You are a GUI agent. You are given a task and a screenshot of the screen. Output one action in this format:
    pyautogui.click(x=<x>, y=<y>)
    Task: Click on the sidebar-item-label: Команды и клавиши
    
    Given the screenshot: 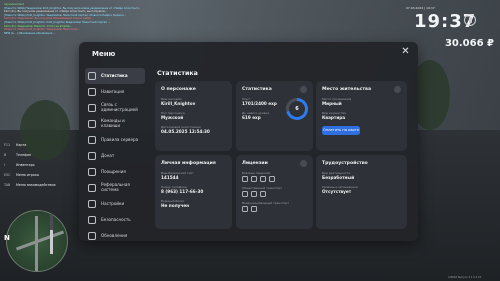 What is the action you would take?
    pyautogui.click(x=113, y=123)
    